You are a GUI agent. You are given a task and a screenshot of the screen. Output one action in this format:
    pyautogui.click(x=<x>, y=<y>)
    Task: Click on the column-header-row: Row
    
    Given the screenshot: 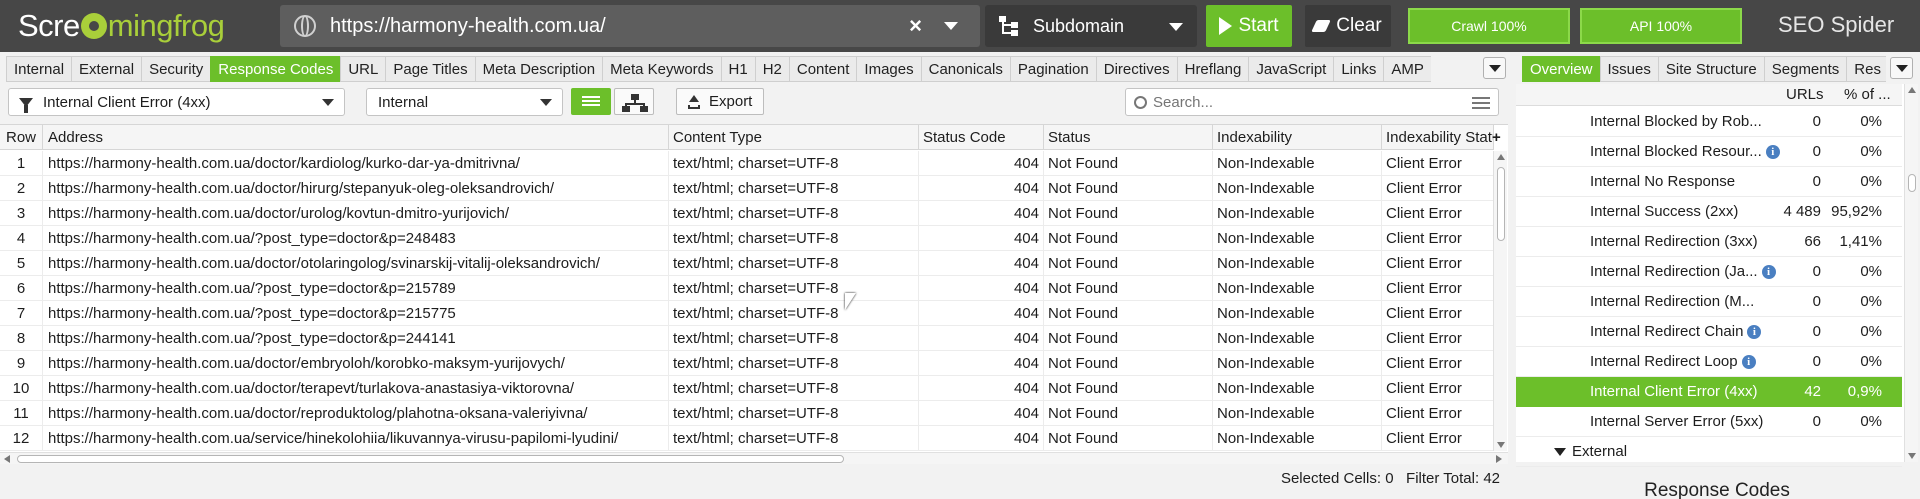 What is the action you would take?
    pyautogui.click(x=21, y=137)
    